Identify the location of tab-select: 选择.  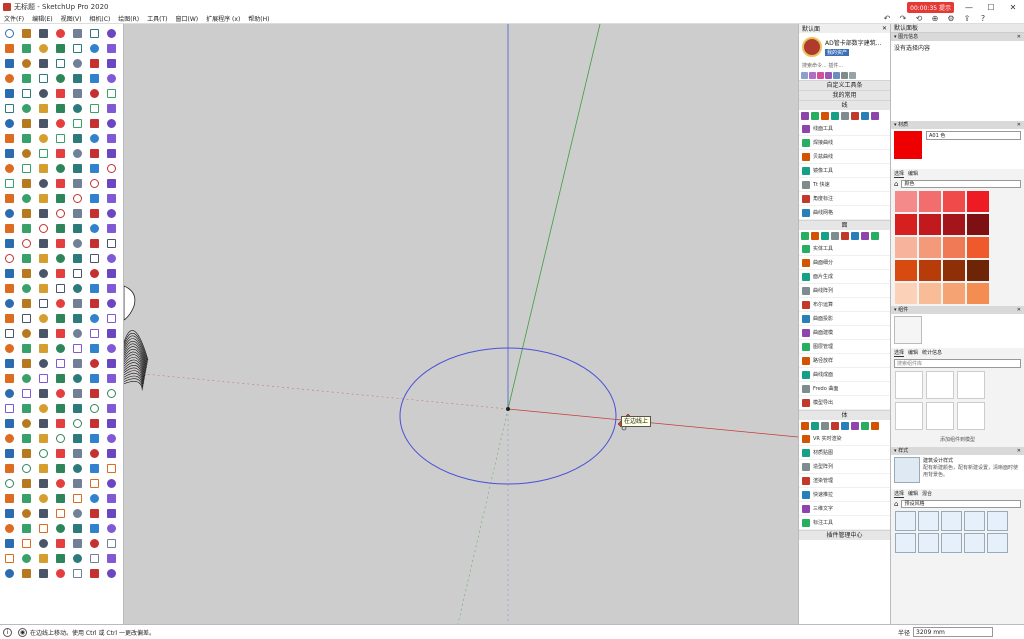
(899, 494).